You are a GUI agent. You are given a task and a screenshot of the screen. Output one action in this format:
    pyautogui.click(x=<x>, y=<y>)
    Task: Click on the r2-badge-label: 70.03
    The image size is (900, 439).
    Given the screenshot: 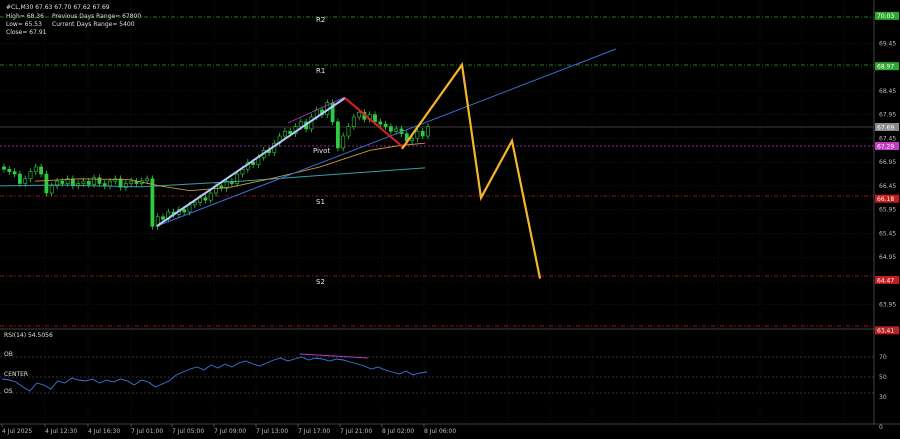 What is the action you would take?
    pyautogui.click(x=885, y=16)
    